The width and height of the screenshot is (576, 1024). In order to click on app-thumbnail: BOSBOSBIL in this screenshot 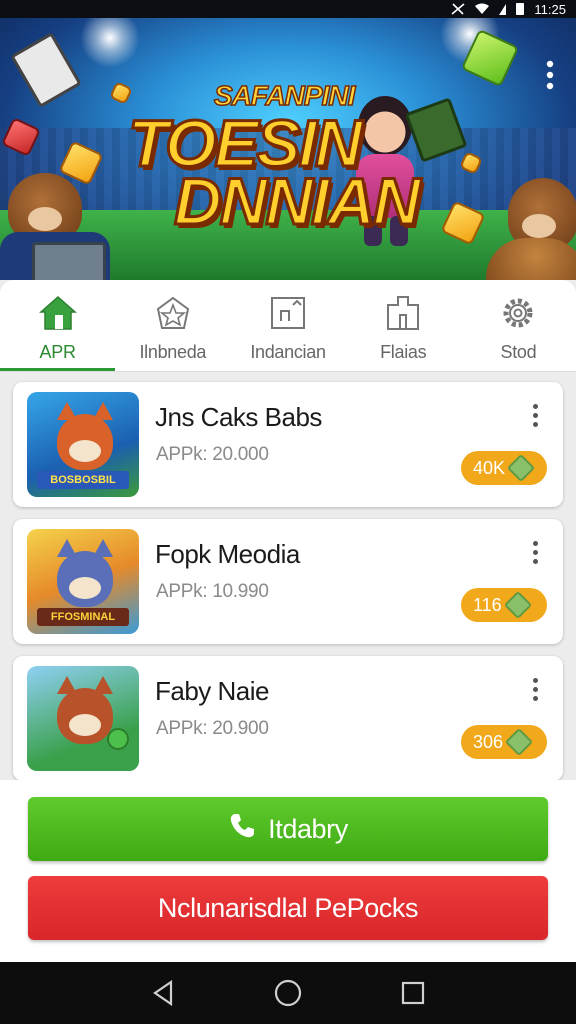, I will do `click(83, 444)`.